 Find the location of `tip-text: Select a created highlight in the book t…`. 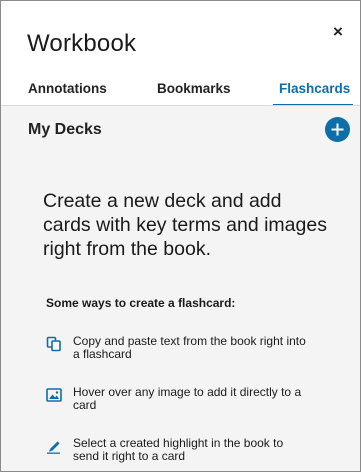

tip-text: Select a created highlight in the book t… is located at coordinates (178, 449).